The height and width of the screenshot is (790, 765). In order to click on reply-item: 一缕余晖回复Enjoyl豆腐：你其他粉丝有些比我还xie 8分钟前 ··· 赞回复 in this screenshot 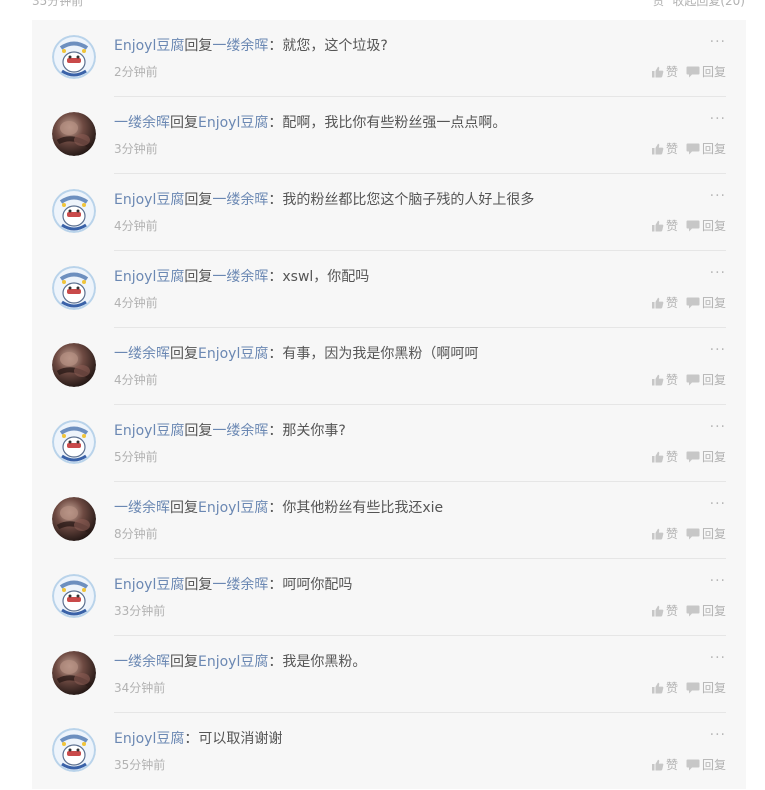, I will do `click(389, 520)`.